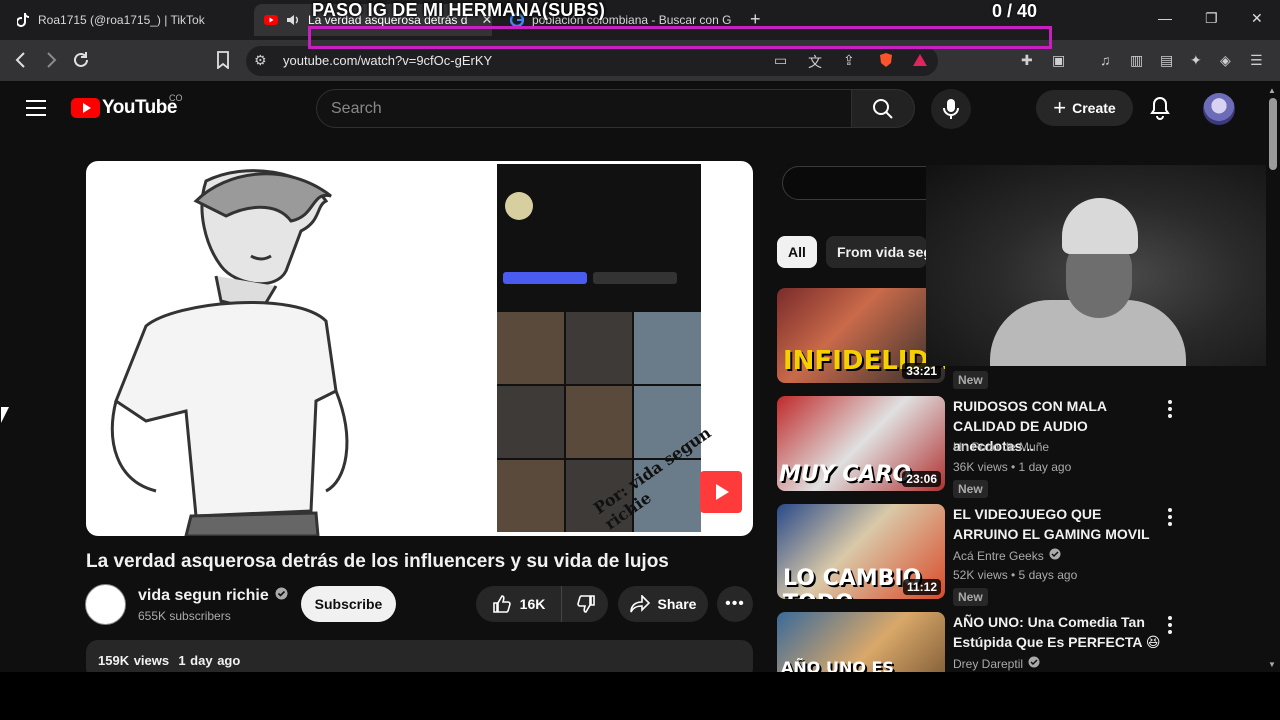 Image resolution: width=1280 pixels, height=720 pixels. What do you see at coordinates (861, 642) in the screenshot?
I see `video-thumbnail: AÑO UNO ES` at bounding box center [861, 642].